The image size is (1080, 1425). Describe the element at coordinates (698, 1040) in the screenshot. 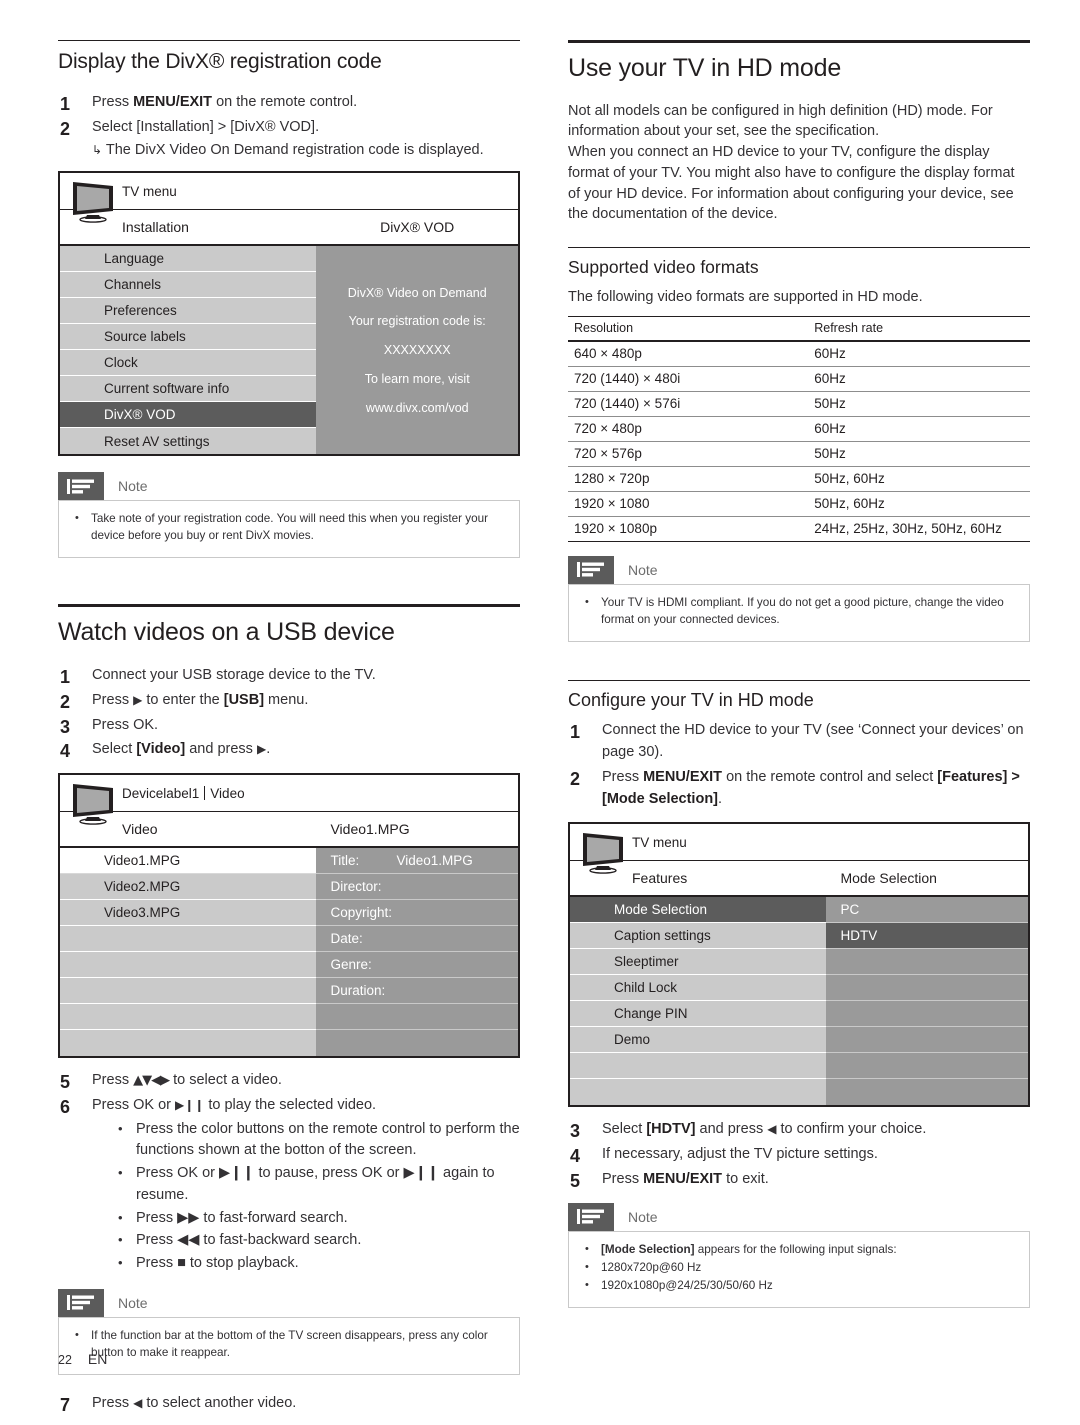

I see `features-item: Demo` at that location.